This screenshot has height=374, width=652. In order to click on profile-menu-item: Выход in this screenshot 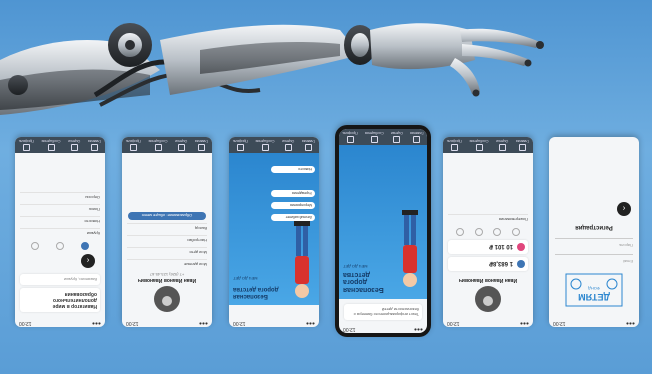, I will do `click(167, 228)`.